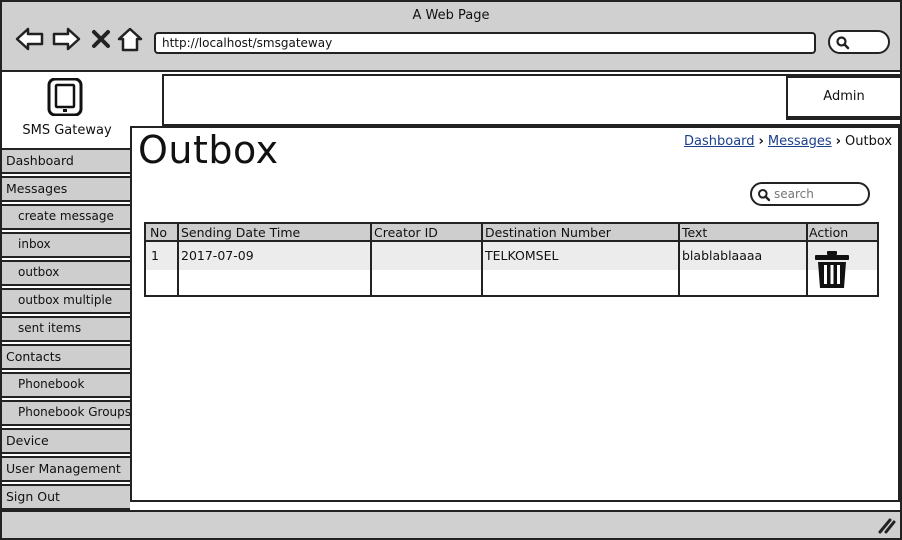 Image resolution: width=902 pixels, height=540 pixels. What do you see at coordinates (66, 39) in the screenshot?
I see `forward-arrow-icon` at bounding box center [66, 39].